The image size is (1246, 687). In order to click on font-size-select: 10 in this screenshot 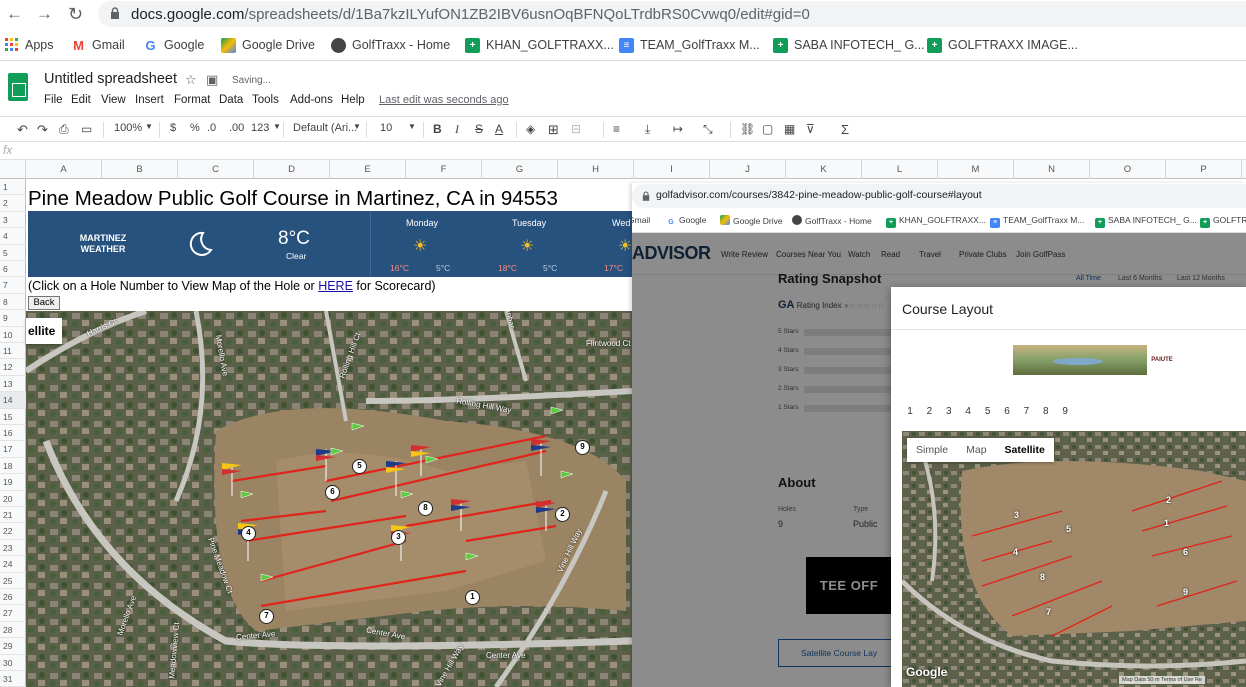, I will do `click(386, 128)`.